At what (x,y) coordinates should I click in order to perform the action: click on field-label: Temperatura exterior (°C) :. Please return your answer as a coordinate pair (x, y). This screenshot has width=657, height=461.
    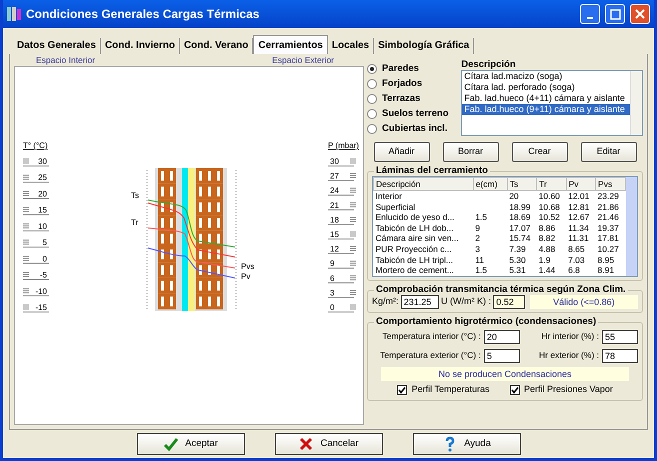
    Looking at the image, I should click on (430, 355).